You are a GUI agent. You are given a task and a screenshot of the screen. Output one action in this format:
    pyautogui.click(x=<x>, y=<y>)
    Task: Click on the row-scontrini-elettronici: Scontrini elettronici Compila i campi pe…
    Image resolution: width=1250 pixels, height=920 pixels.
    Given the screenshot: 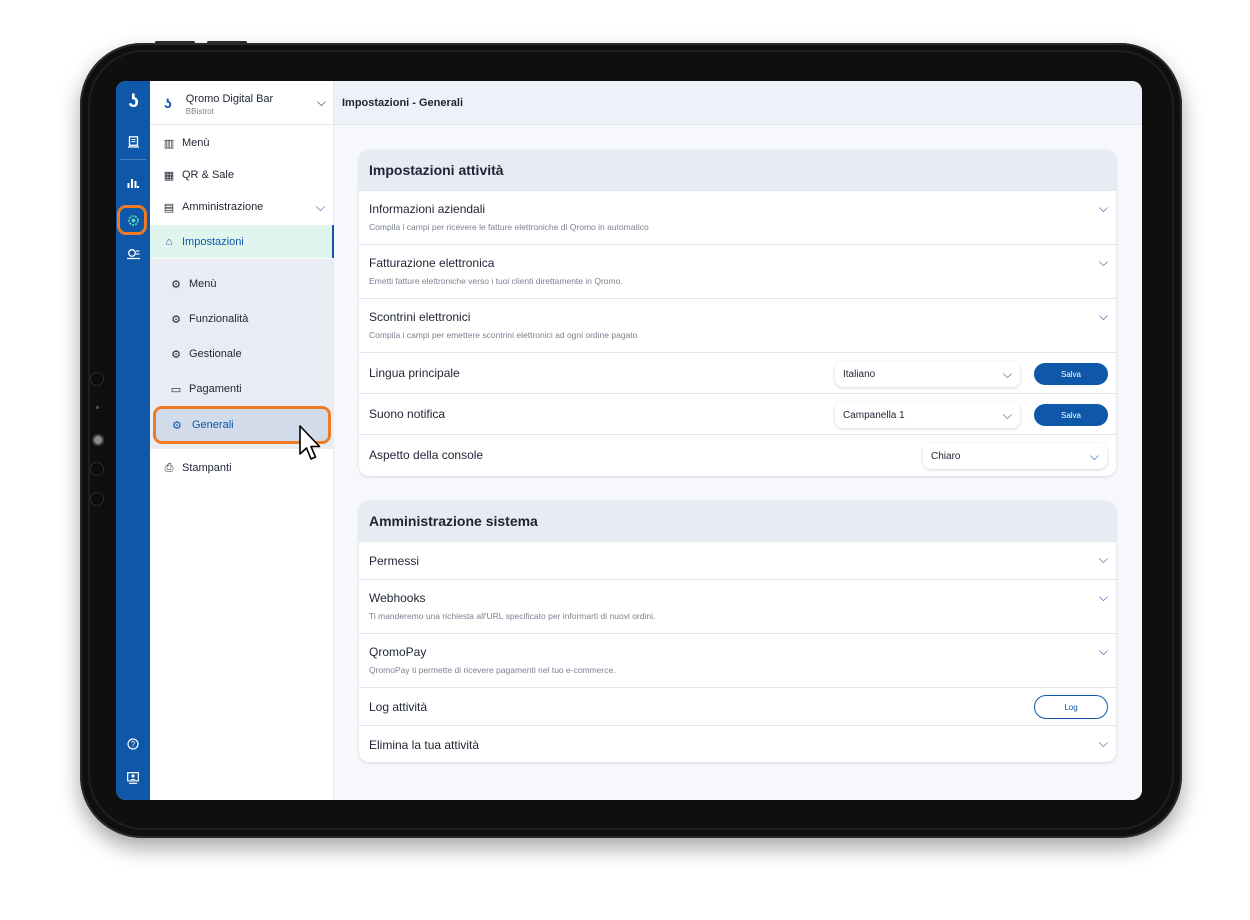 What is the action you would take?
    pyautogui.click(x=737, y=325)
    